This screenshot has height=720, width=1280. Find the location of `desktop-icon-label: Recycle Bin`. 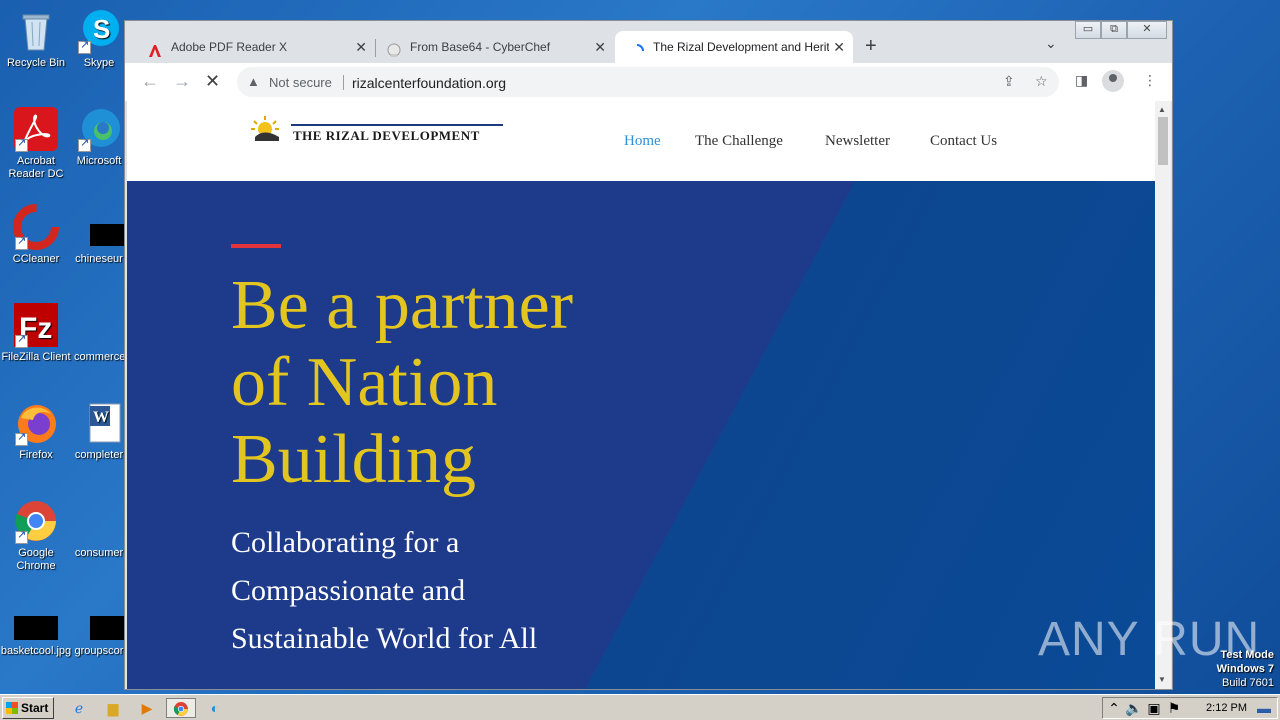

desktop-icon-label: Recycle Bin is located at coordinates (36, 63).